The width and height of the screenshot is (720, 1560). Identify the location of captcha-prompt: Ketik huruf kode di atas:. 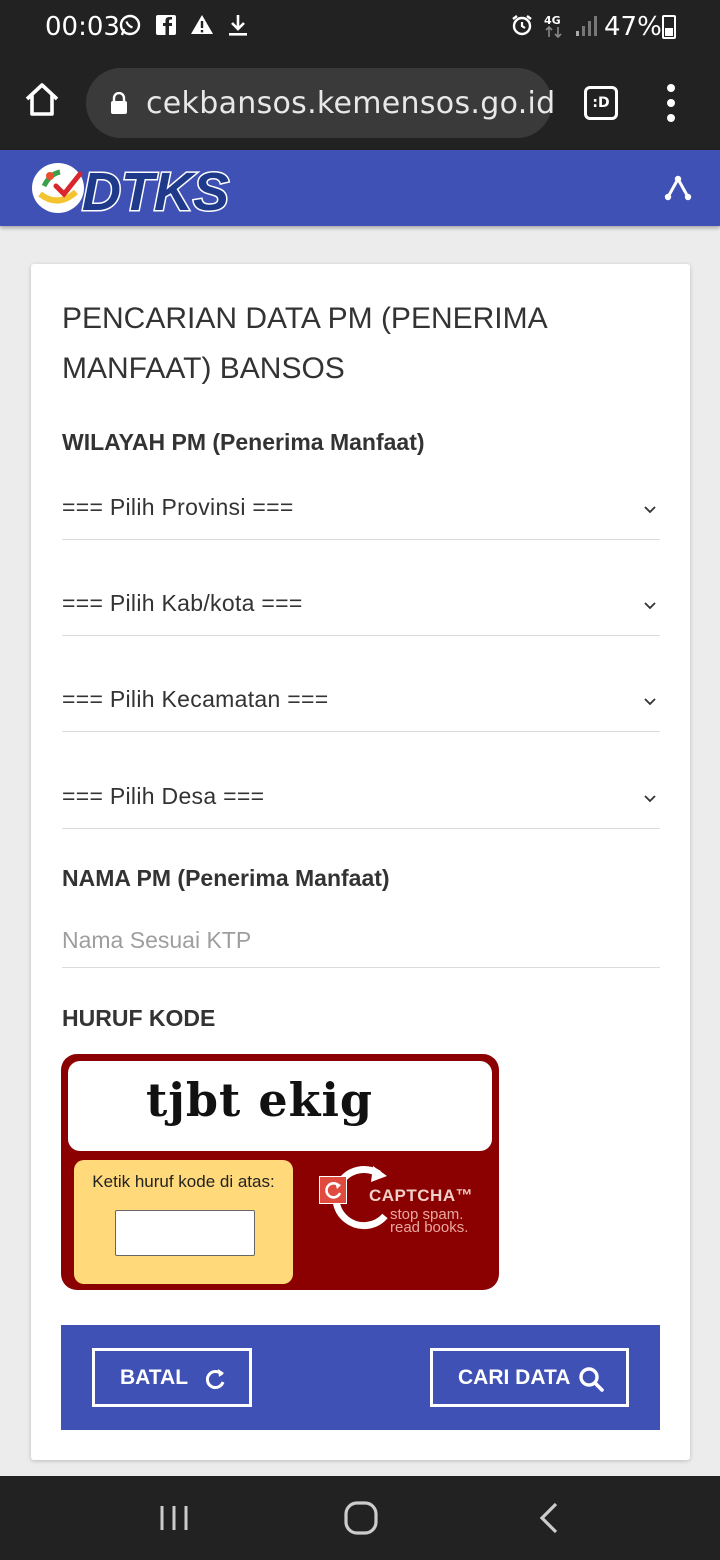
(183, 1181).